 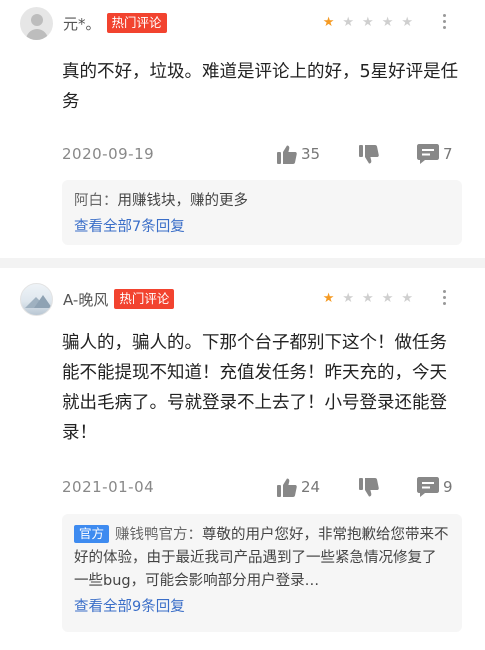 I want to click on comment-button: 9, so click(x=435, y=487).